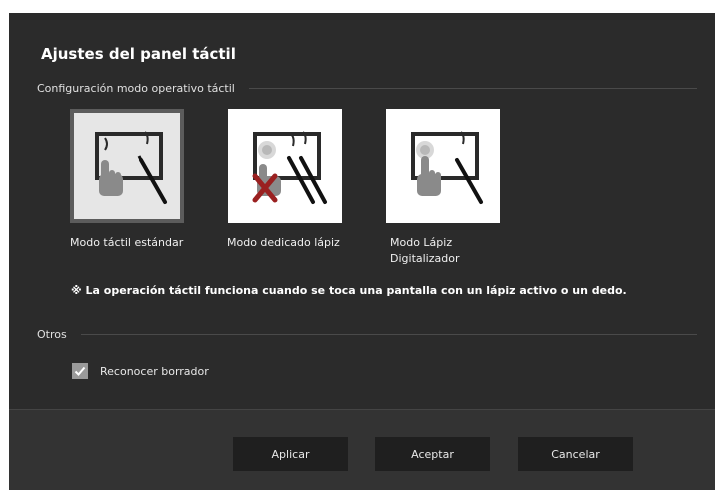 This screenshot has width=715, height=490. I want to click on mode-label-standard-touch: Modo táctil estándar, so click(127, 242).